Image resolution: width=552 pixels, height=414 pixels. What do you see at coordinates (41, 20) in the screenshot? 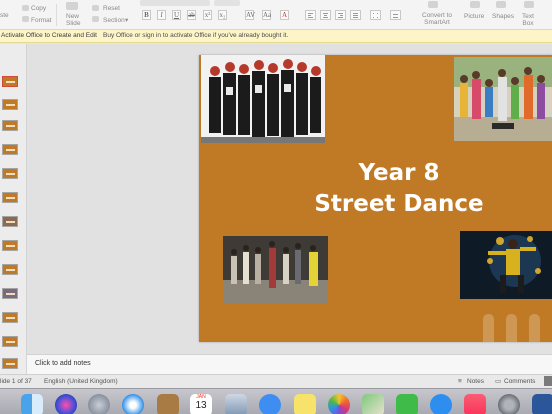
I see `format-painter-button: Format` at bounding box center [41, 20].